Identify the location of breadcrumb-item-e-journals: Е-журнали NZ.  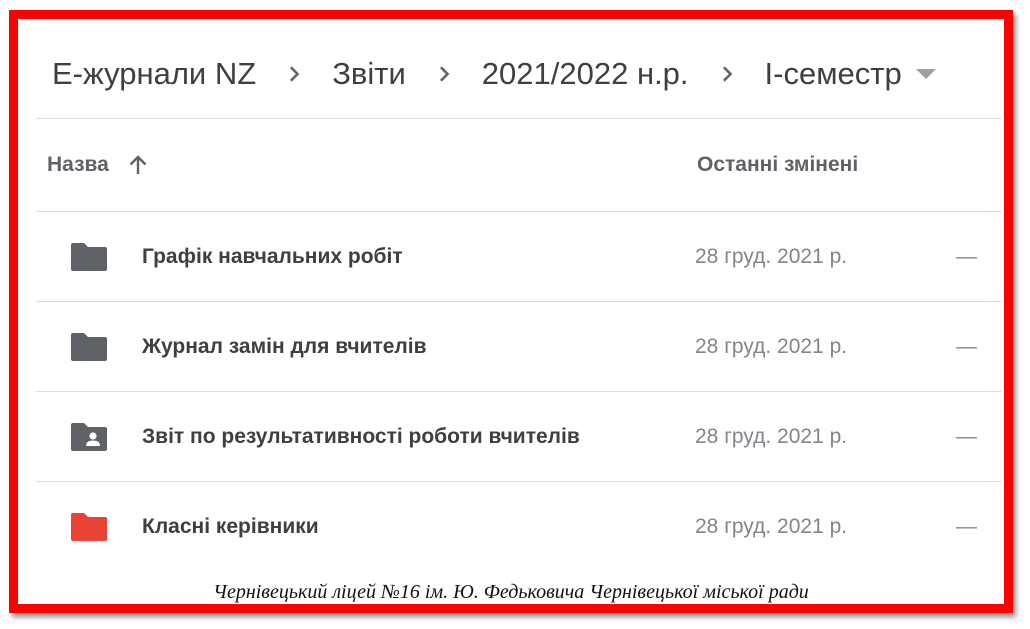
(154, 74).